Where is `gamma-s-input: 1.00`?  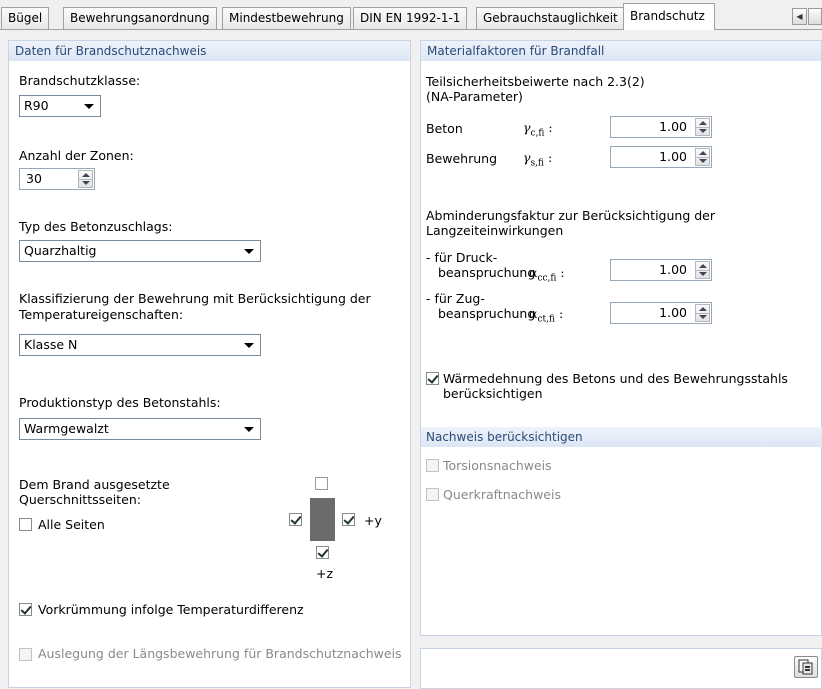 gamma-s-input: 1.00 is located at coordinates (661, 157).